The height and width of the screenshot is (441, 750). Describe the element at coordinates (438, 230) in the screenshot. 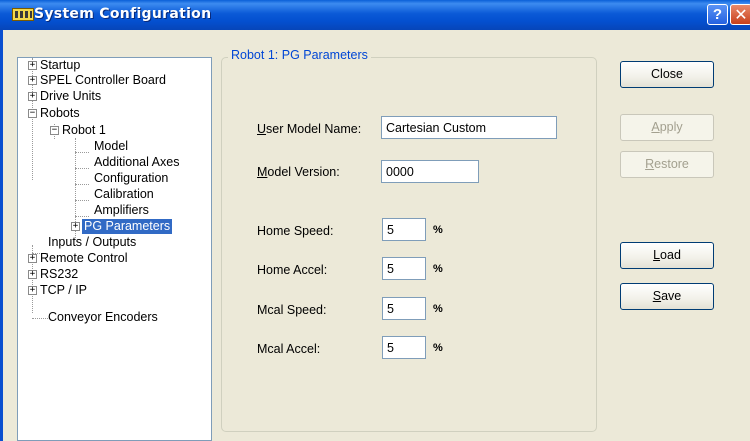

I see `home-speed-unit: %` at that location.